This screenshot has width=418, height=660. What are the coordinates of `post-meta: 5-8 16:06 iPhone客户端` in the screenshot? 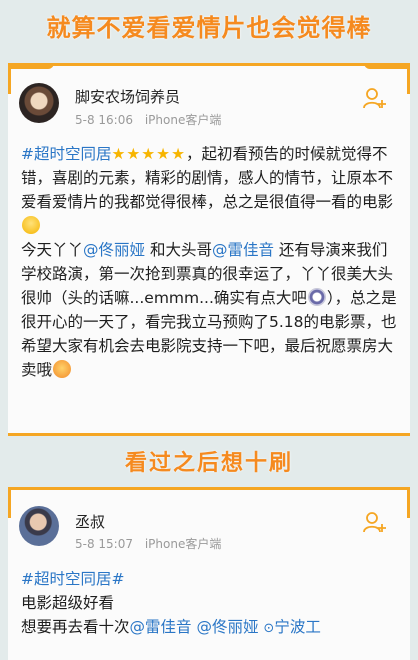 It's located at (152, 119).